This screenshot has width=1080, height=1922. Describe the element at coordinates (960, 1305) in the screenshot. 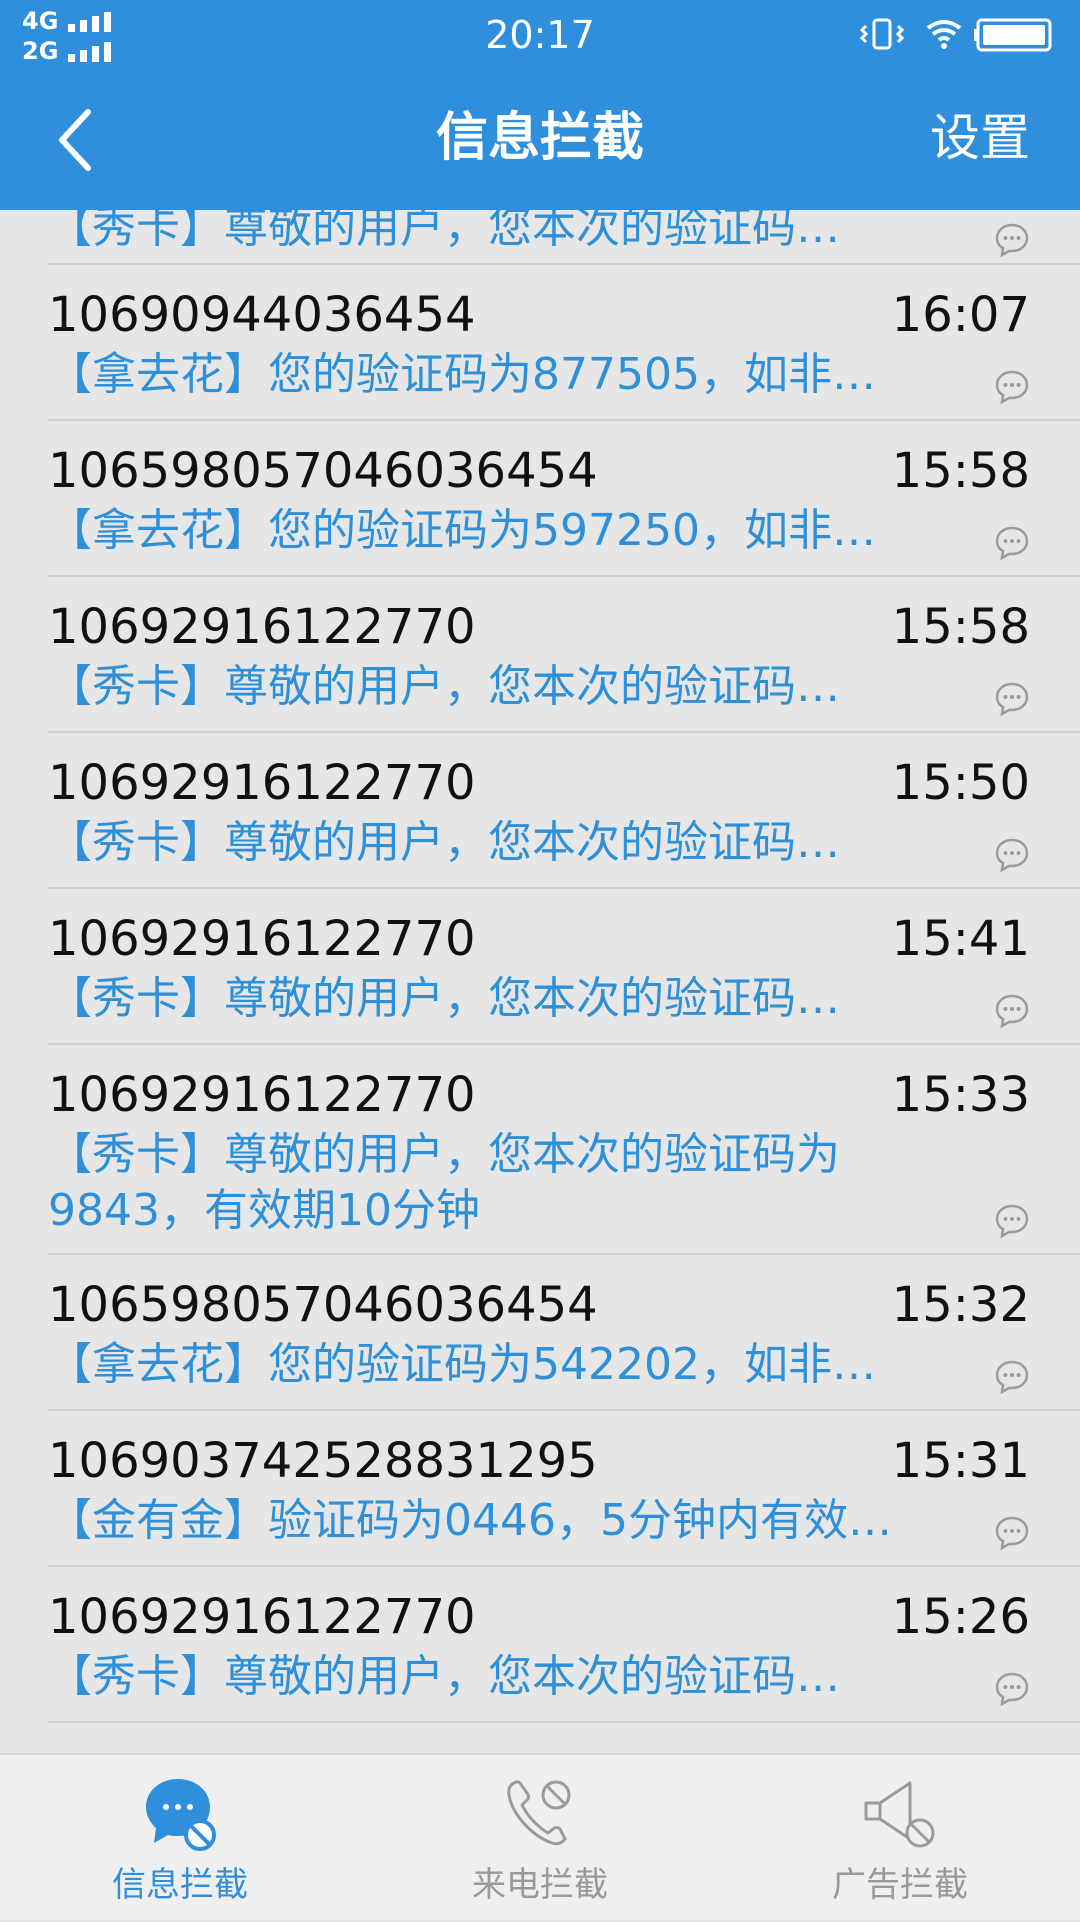

I see `message-time: 15:32` at that location.